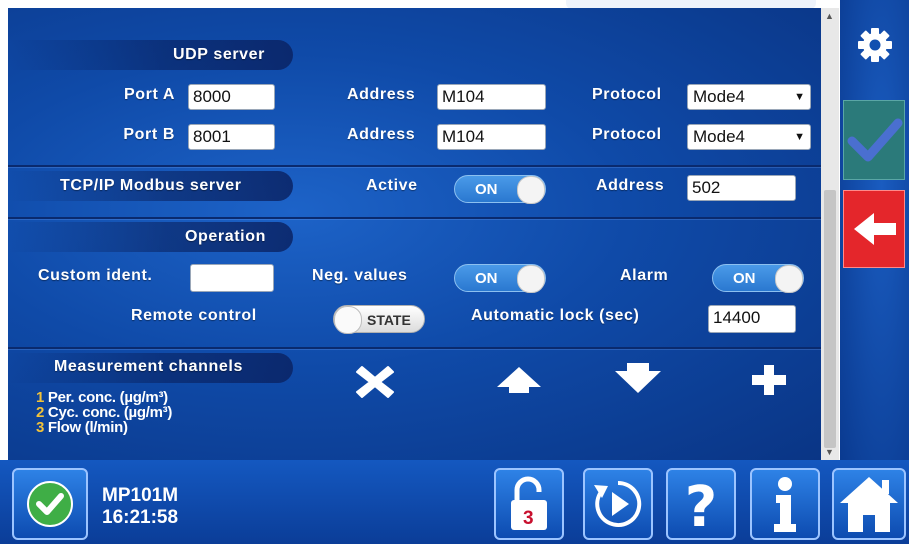 This screenshot has width=909, height=544. I want to click on port-b-input: 8001, so click(231, 137).